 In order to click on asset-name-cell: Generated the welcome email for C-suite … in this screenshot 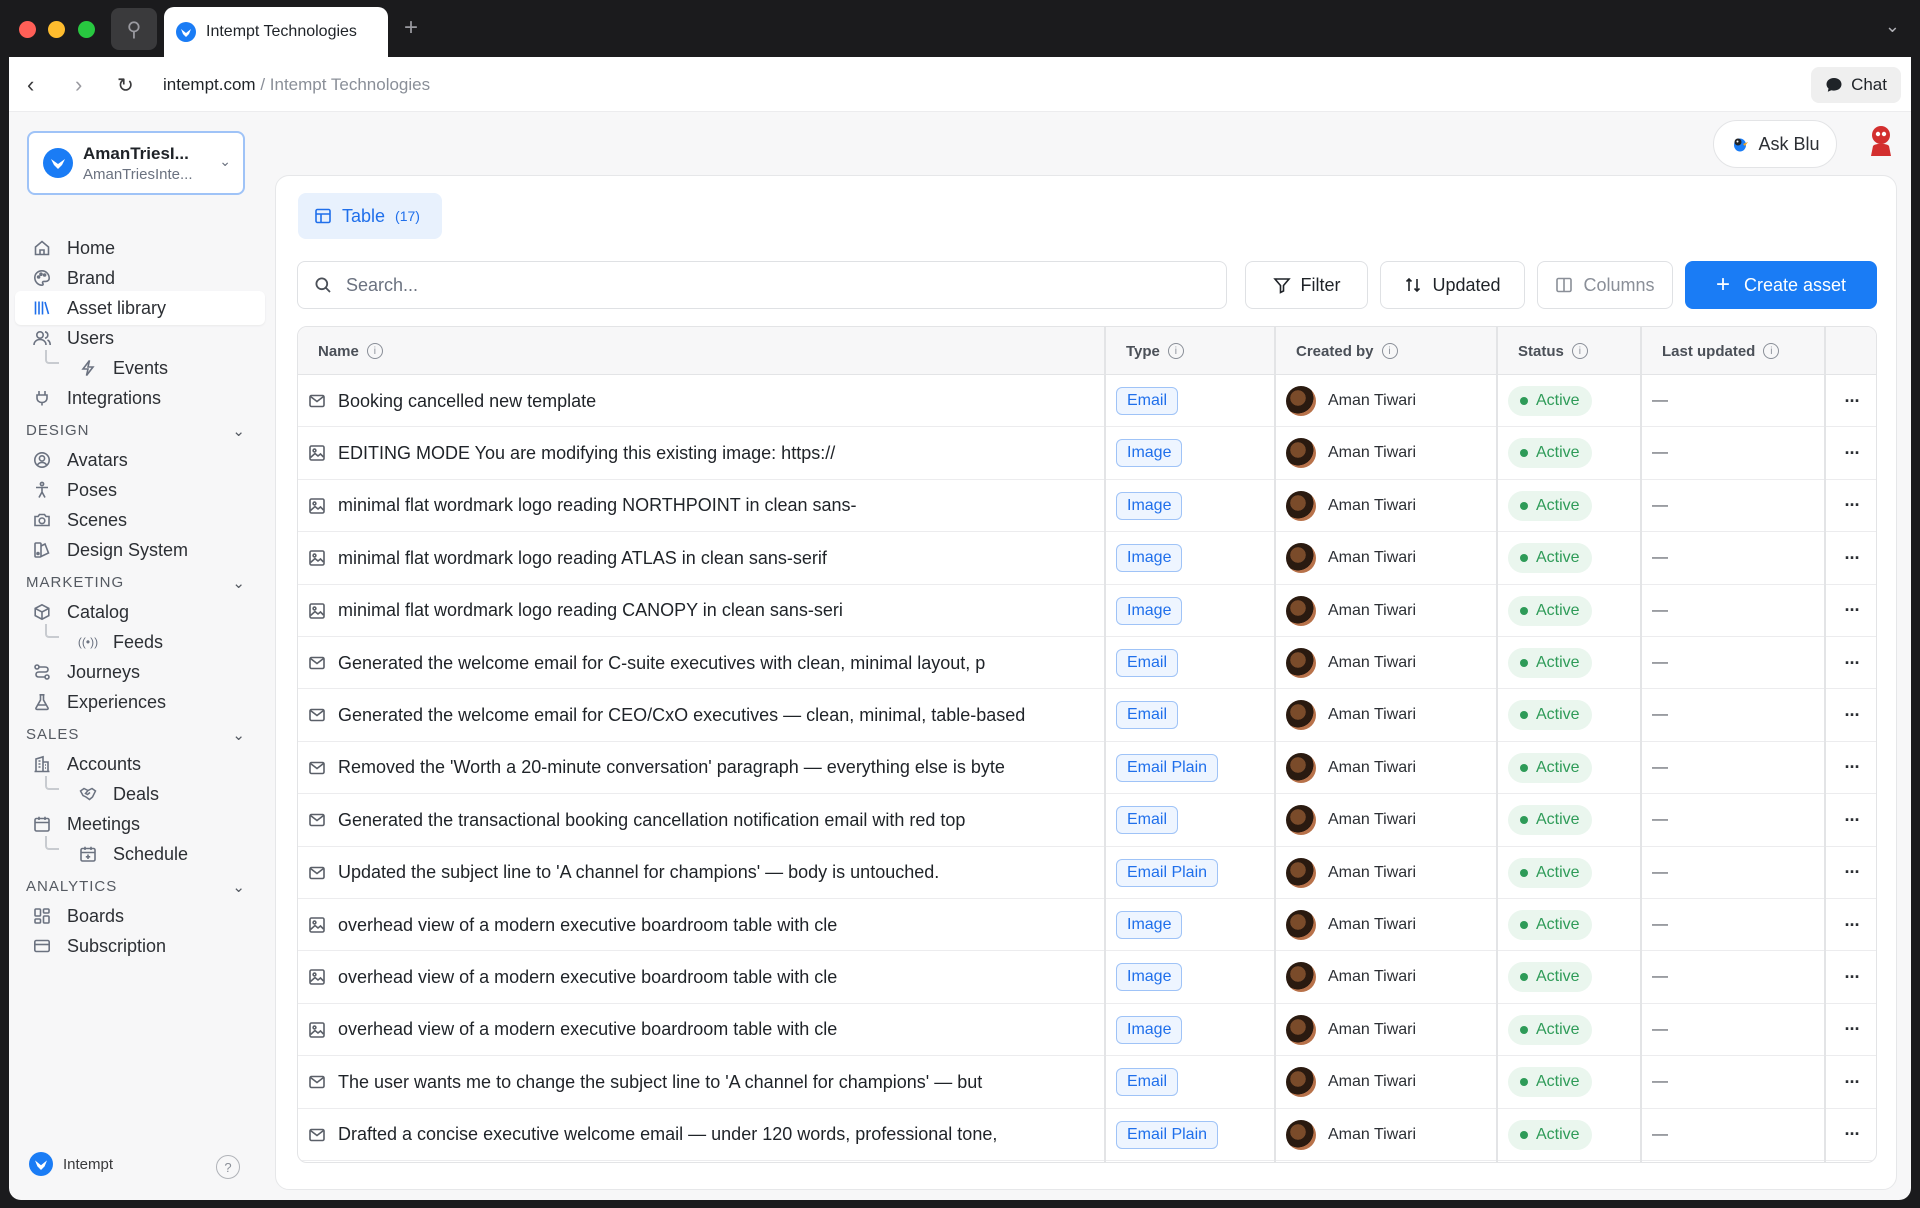, I will do `click(700, 663)`.